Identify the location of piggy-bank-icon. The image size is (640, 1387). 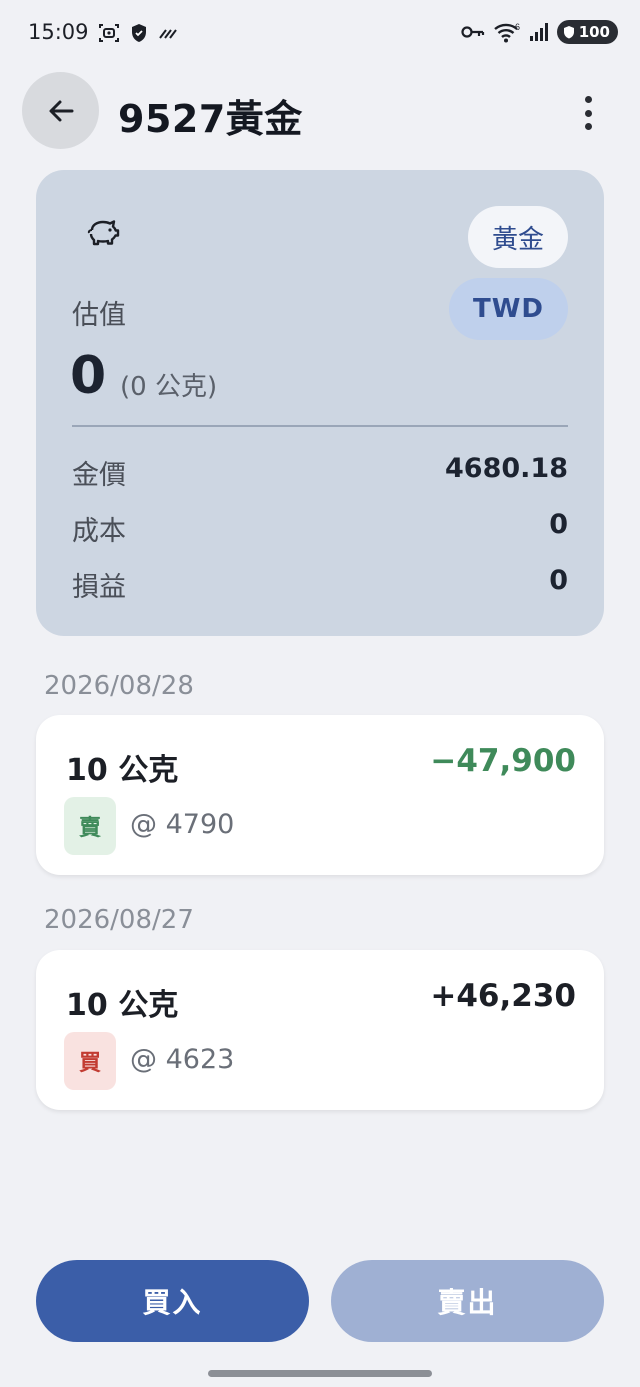
(103, 233).